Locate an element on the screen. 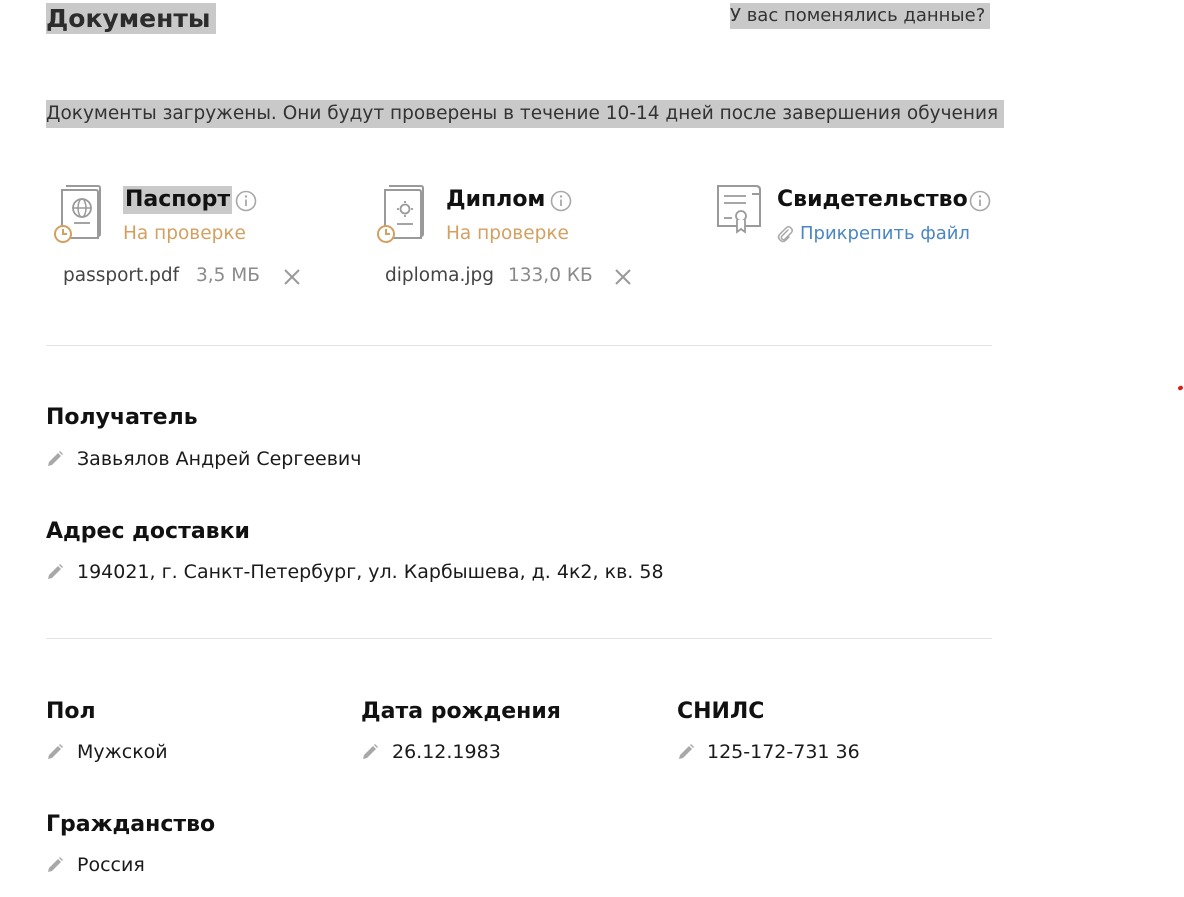 This screenshot has height=897, width=1184. document-title: Диплом is located at coordinates (496, 199).